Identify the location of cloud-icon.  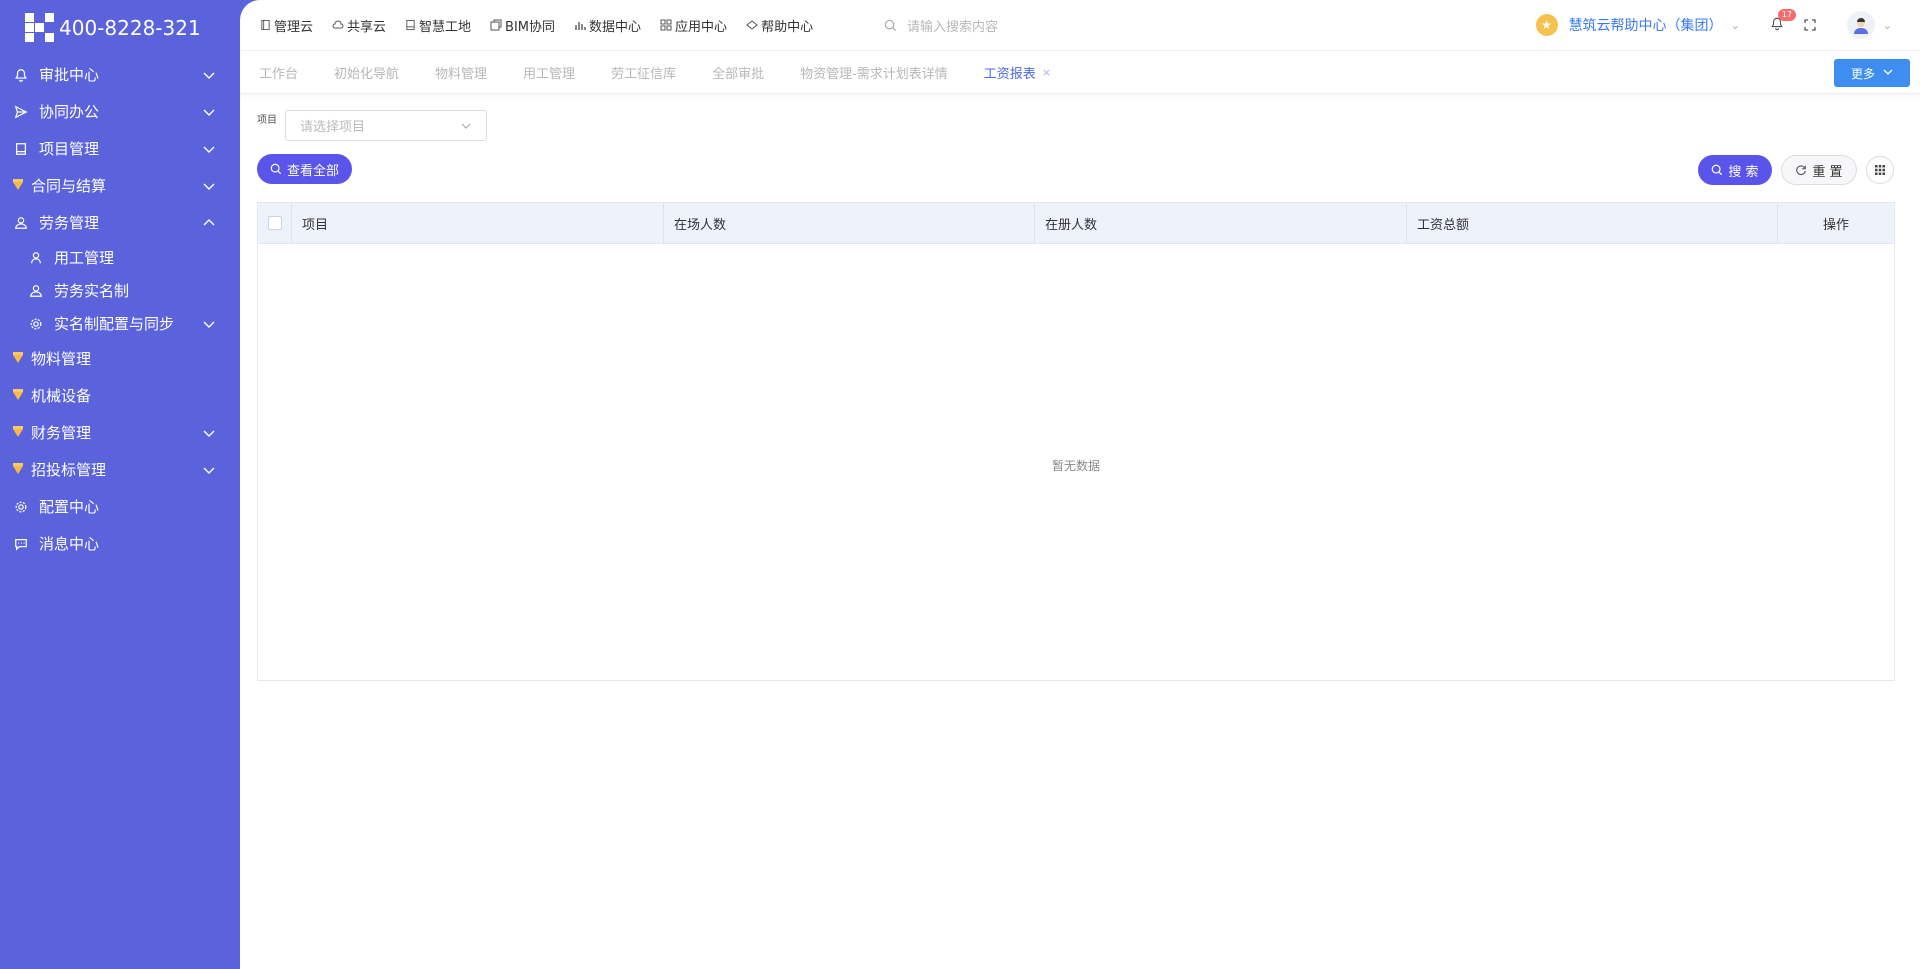
(338, 24).